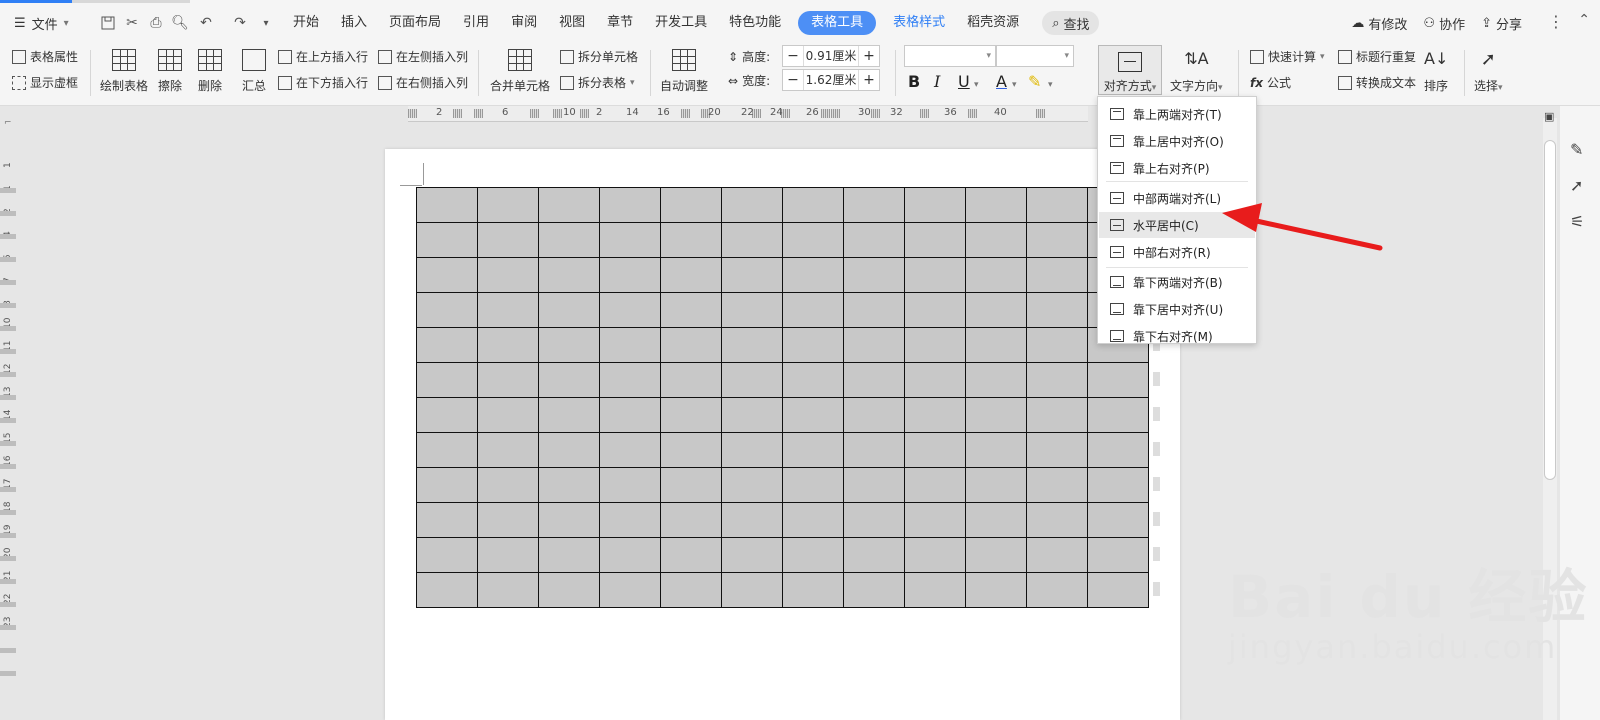  What do you see at coordinates (1584, 20) in the screenshot?
I see `collapse-ribbon-icon: ⌃` at bounding box center [1584, 20].